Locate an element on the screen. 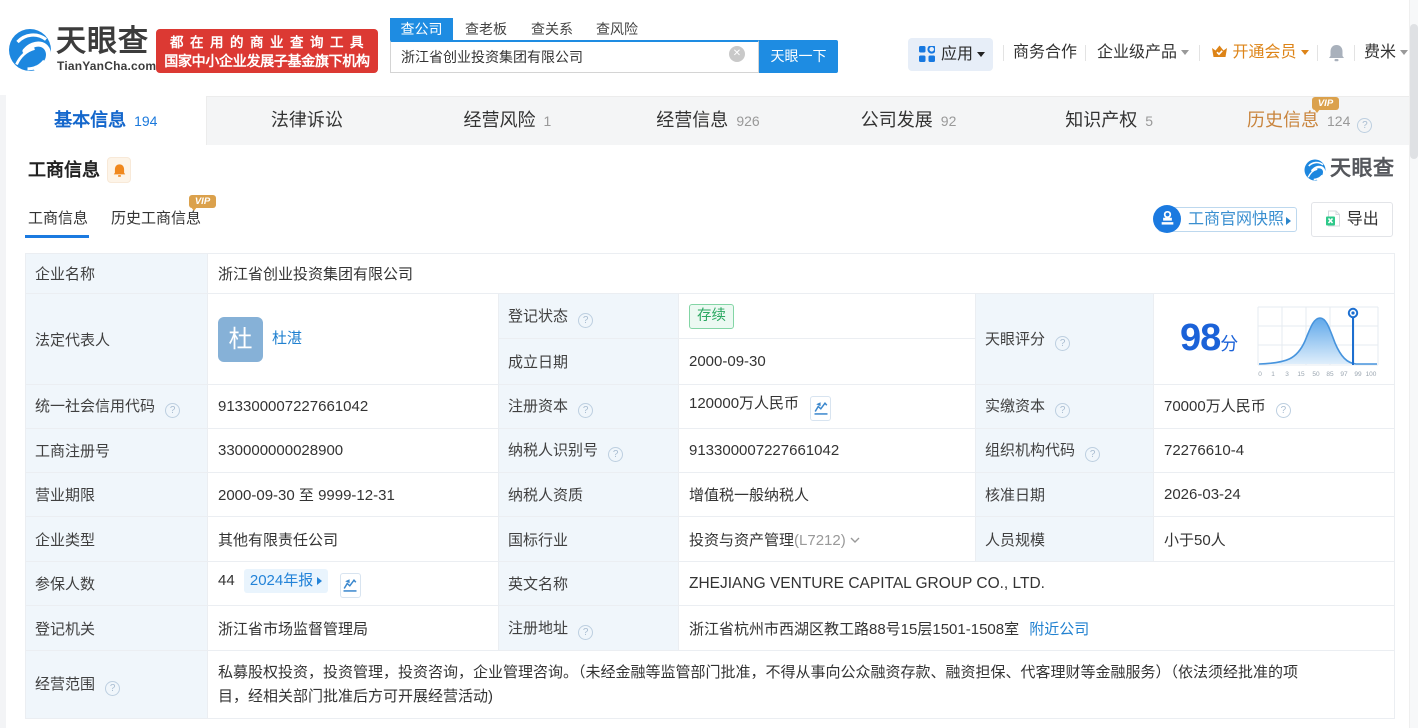 The width and height of the screenshot is (1418, 728). svg-text: 99 is located at coordinates (1358, 374).